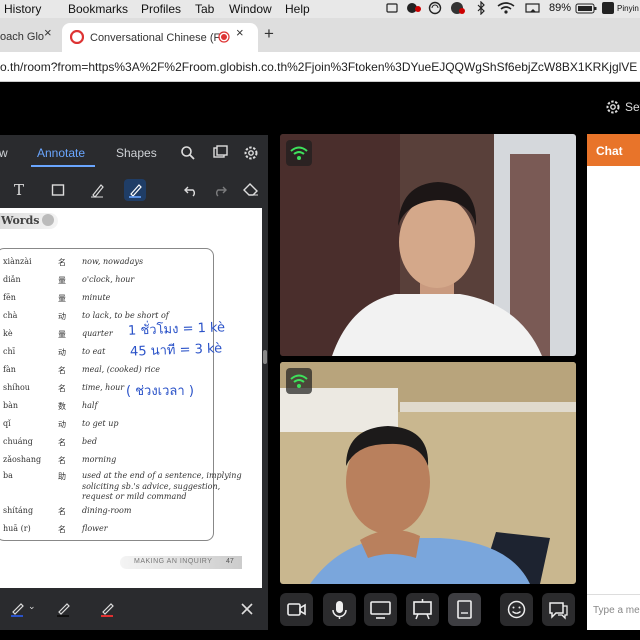  I want to click on vocab-pinyin: diǎn, so click(12, 279).